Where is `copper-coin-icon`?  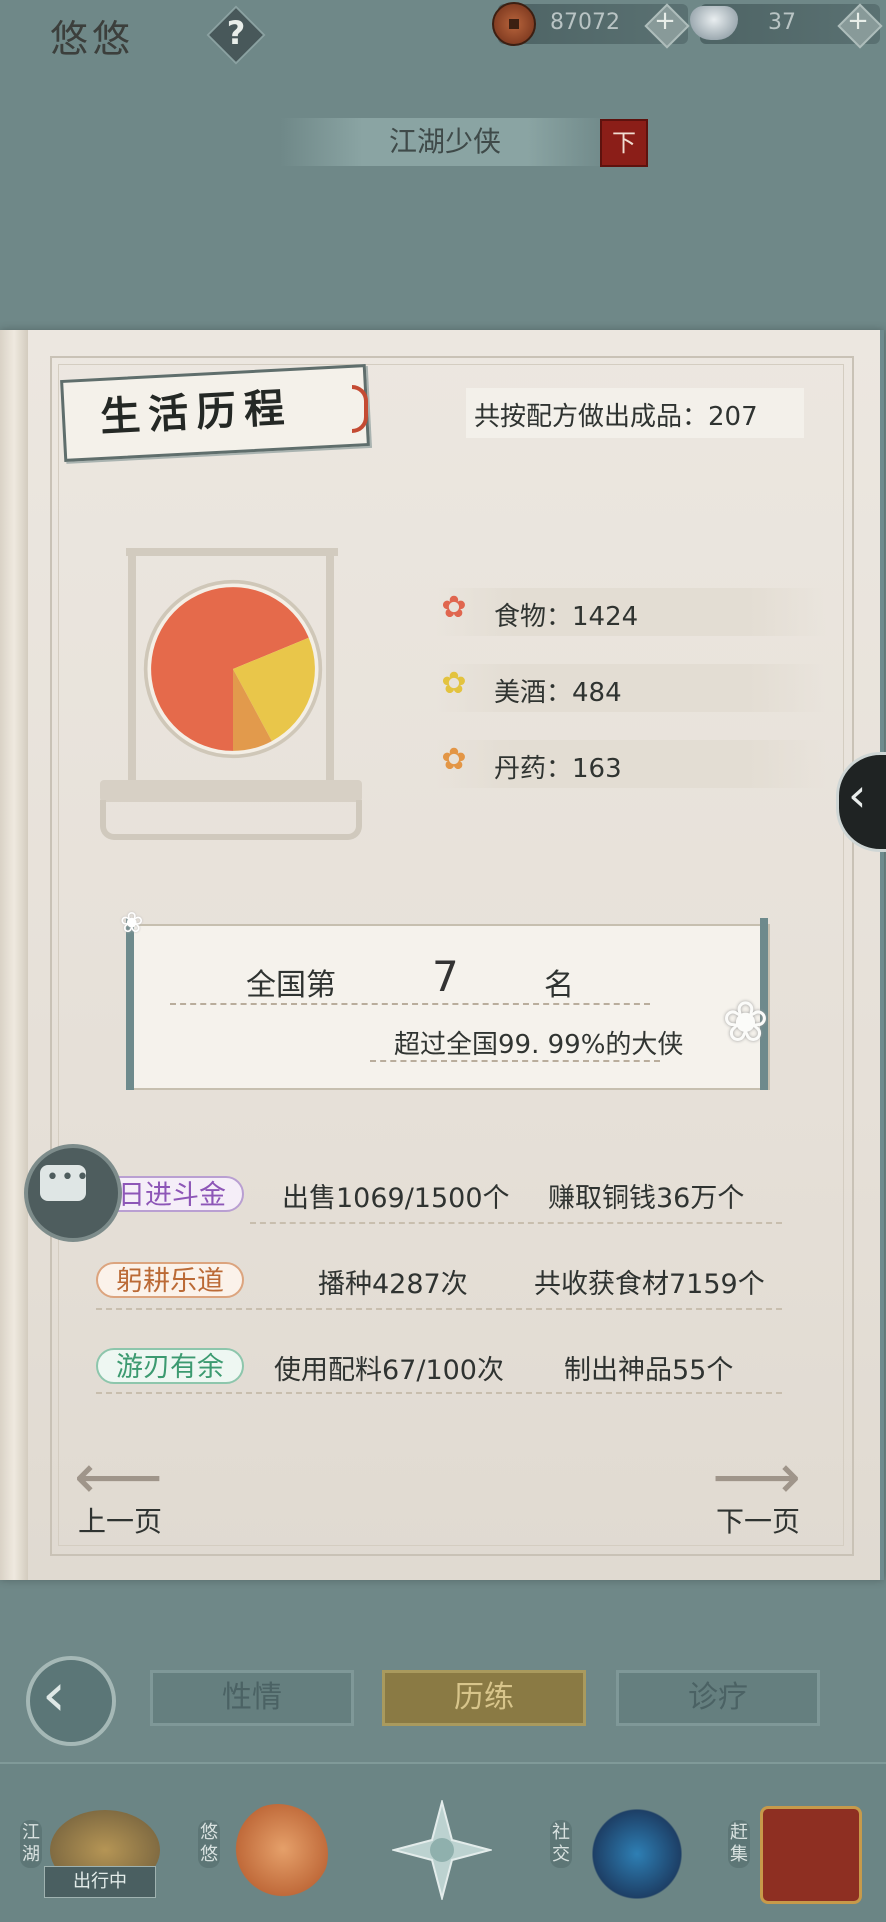
copper-coin-icon is located at coordinates (514, 24).